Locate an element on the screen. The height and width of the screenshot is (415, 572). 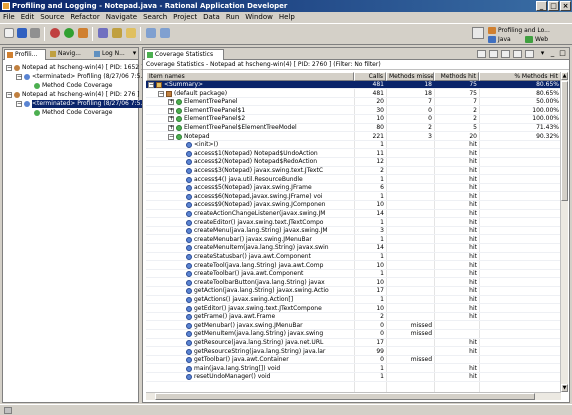
new-icon is located at coordinates (9, 33).